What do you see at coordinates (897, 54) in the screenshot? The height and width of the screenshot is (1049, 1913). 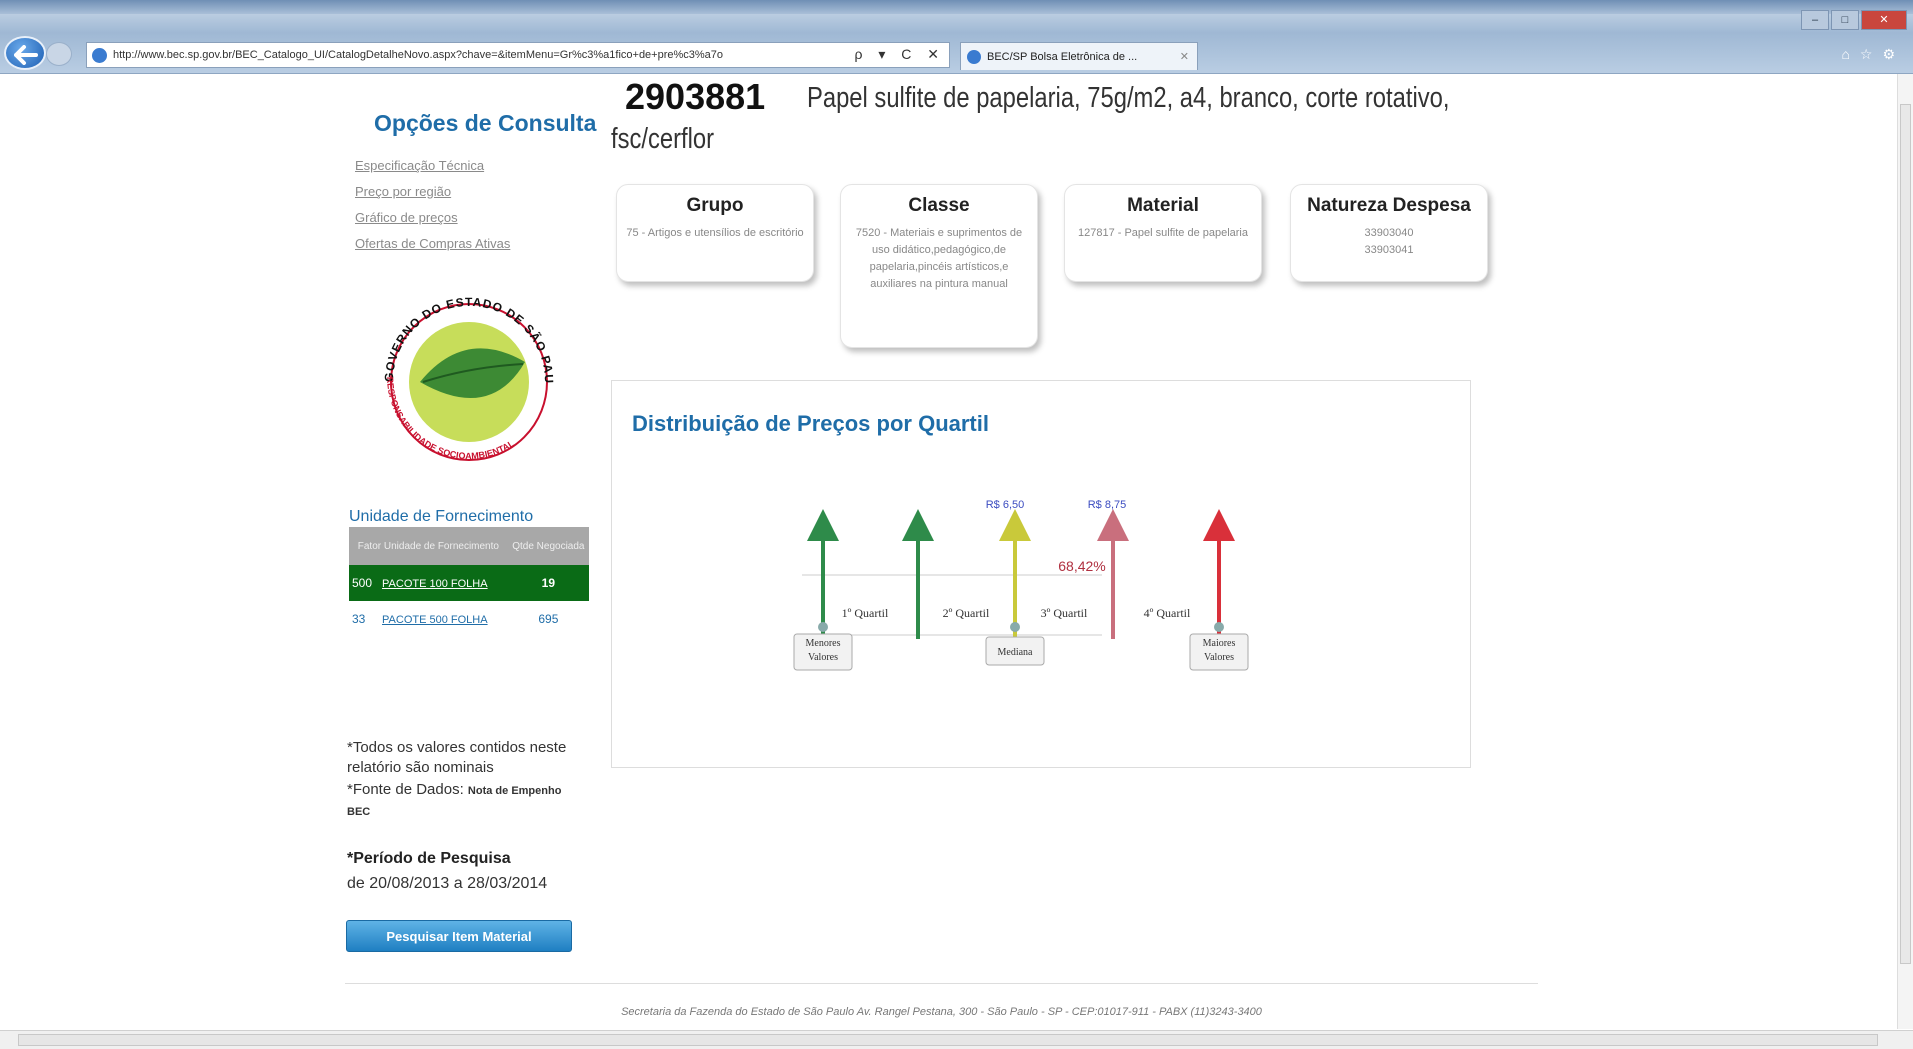 I see `address-bar-buttons: ρ ▾ C ✕` at bounding box center [897, 54].